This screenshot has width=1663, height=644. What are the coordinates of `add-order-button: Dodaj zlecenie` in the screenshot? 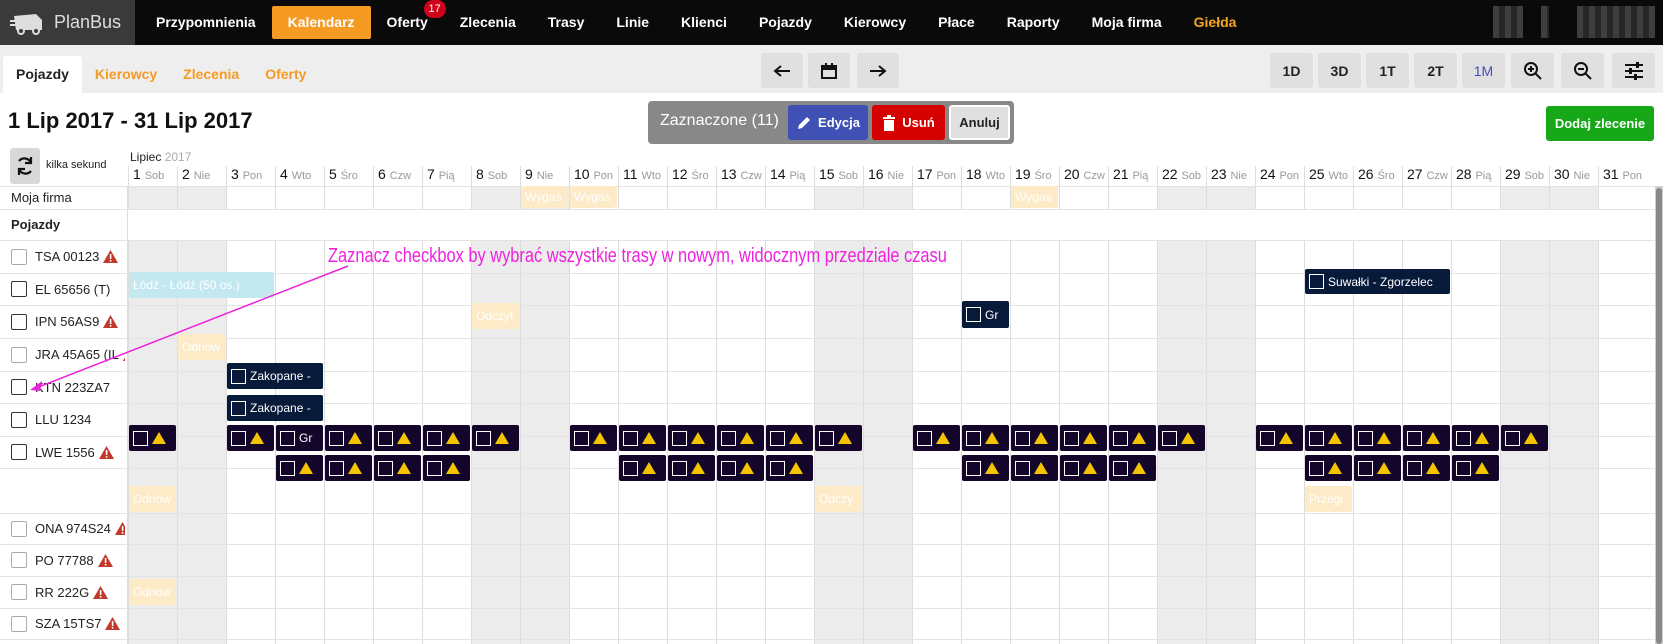 It's located at (1600, 123).